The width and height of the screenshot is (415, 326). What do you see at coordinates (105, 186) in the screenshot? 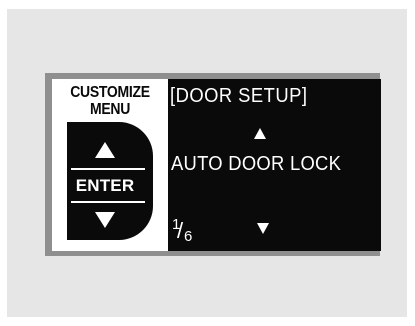
I see `enter-button: ENTER` at bounding box center [105, 186].